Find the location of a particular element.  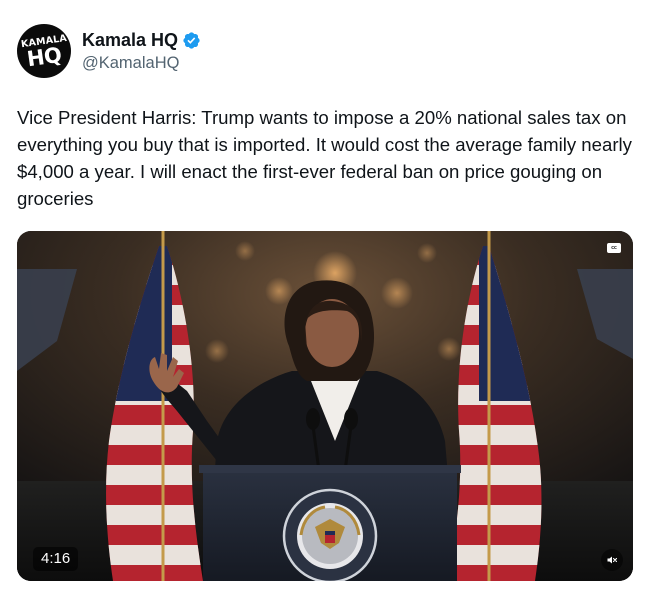

avatar: KAMALA HQ is located at coordinates (44, 51).